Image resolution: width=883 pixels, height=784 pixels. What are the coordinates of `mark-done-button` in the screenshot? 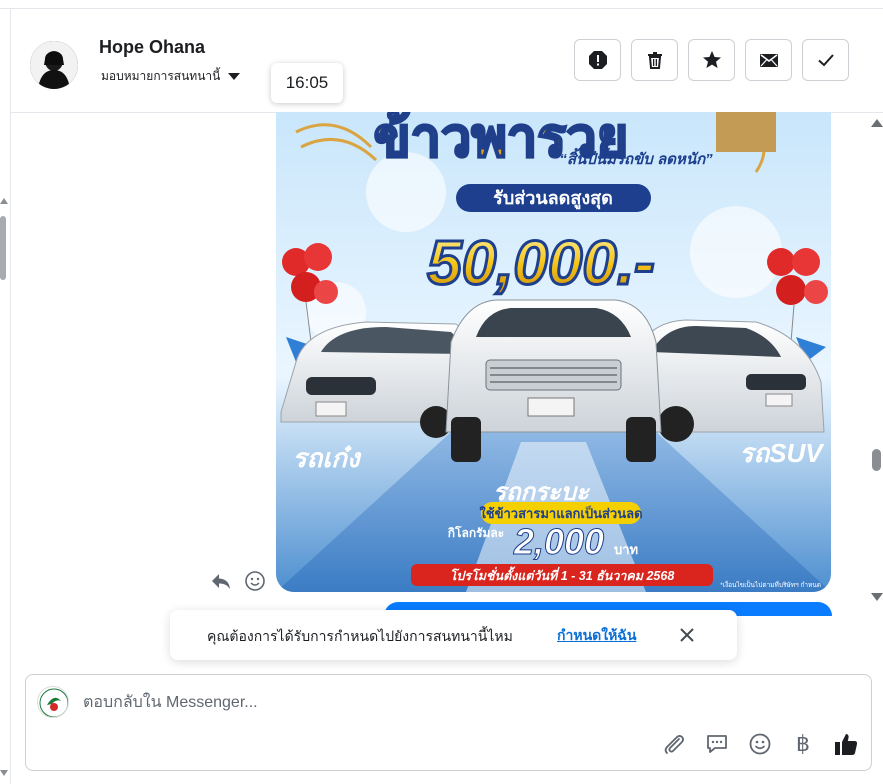 It's located at (825, 60).